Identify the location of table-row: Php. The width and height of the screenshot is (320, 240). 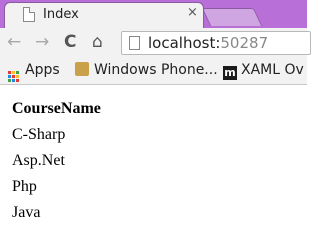
(56, 187).